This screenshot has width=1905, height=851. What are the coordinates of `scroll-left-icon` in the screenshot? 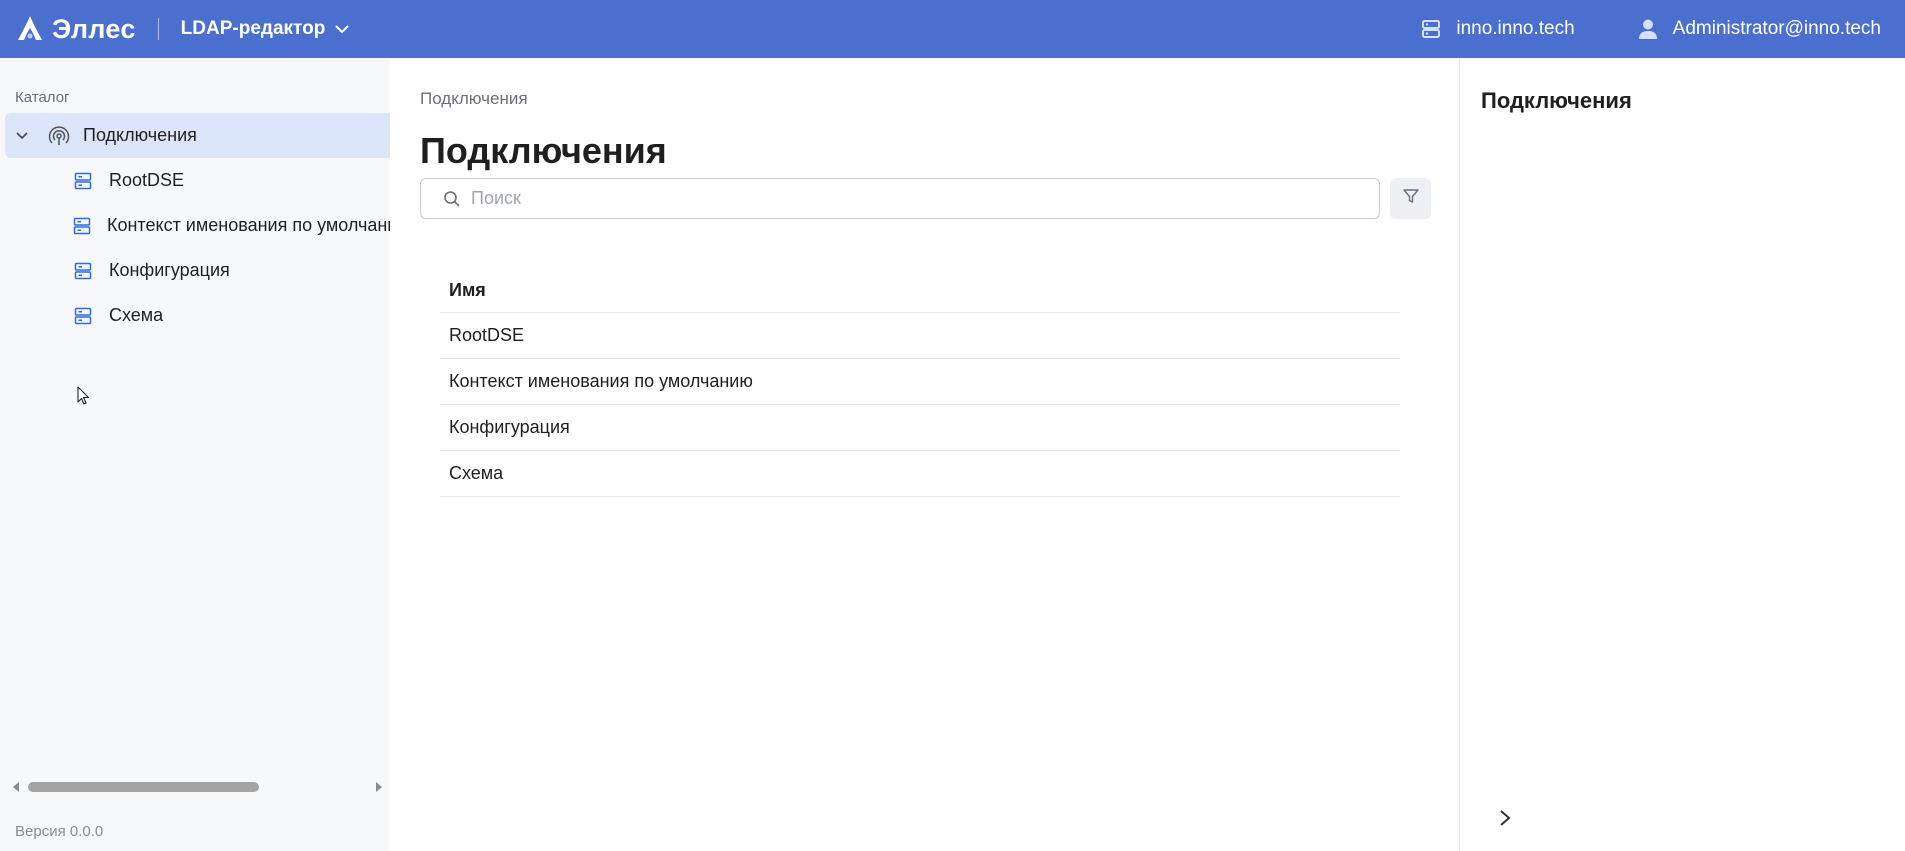 It's located at (16, 787).